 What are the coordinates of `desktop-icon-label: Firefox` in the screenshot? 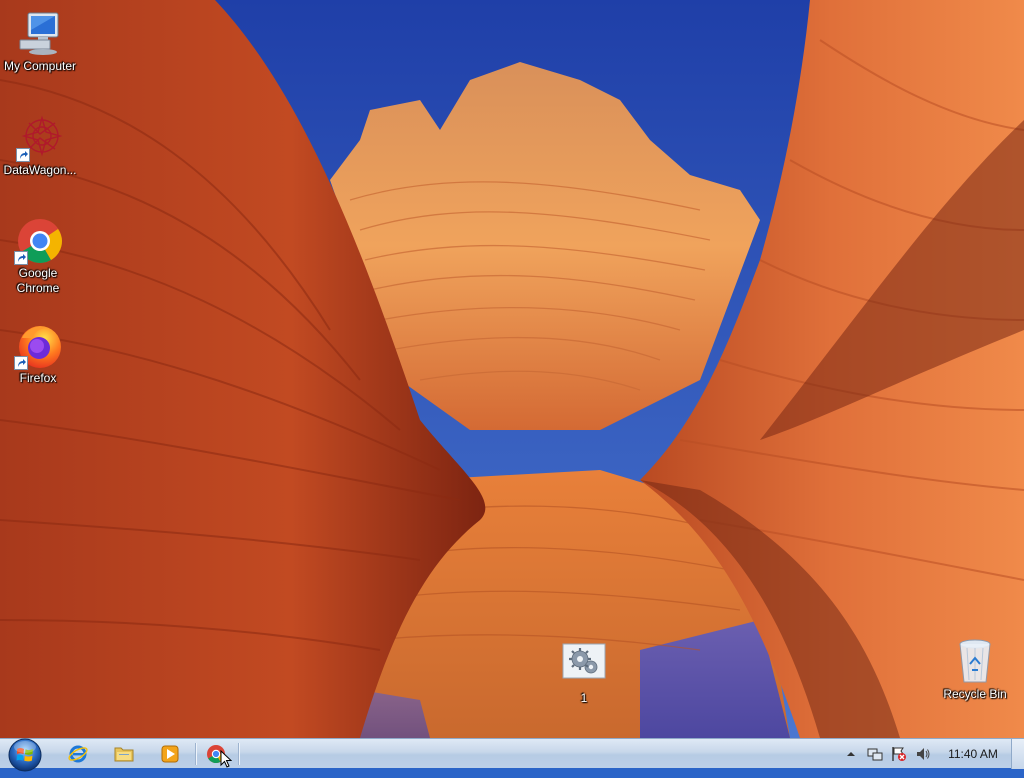 It's located at (38, 378).